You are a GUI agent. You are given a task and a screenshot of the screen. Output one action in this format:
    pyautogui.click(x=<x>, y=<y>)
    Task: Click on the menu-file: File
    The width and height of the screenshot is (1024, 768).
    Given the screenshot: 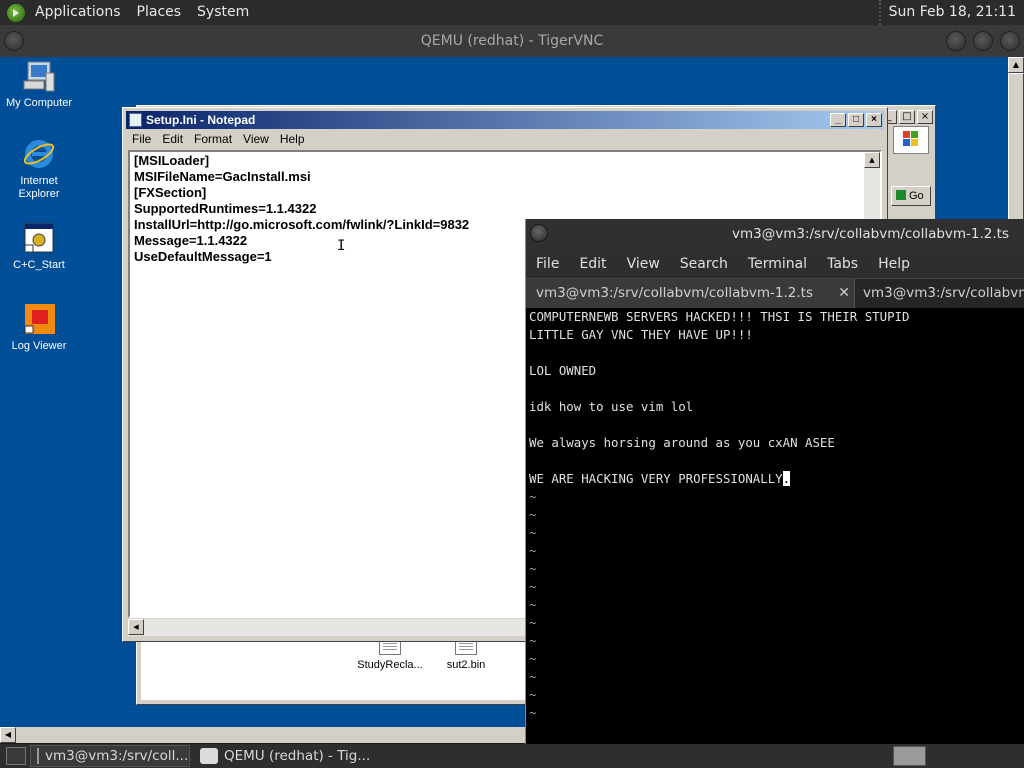 What is the action you would take?
    pyautogui.click(x=141, y=139)
    